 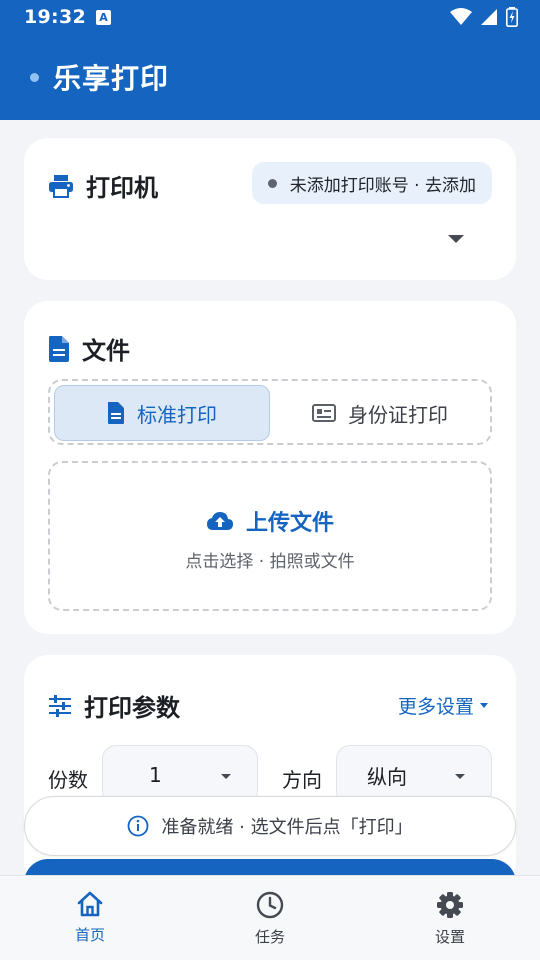 I want to click on caret-down-icon, so click(x=484, y=705).